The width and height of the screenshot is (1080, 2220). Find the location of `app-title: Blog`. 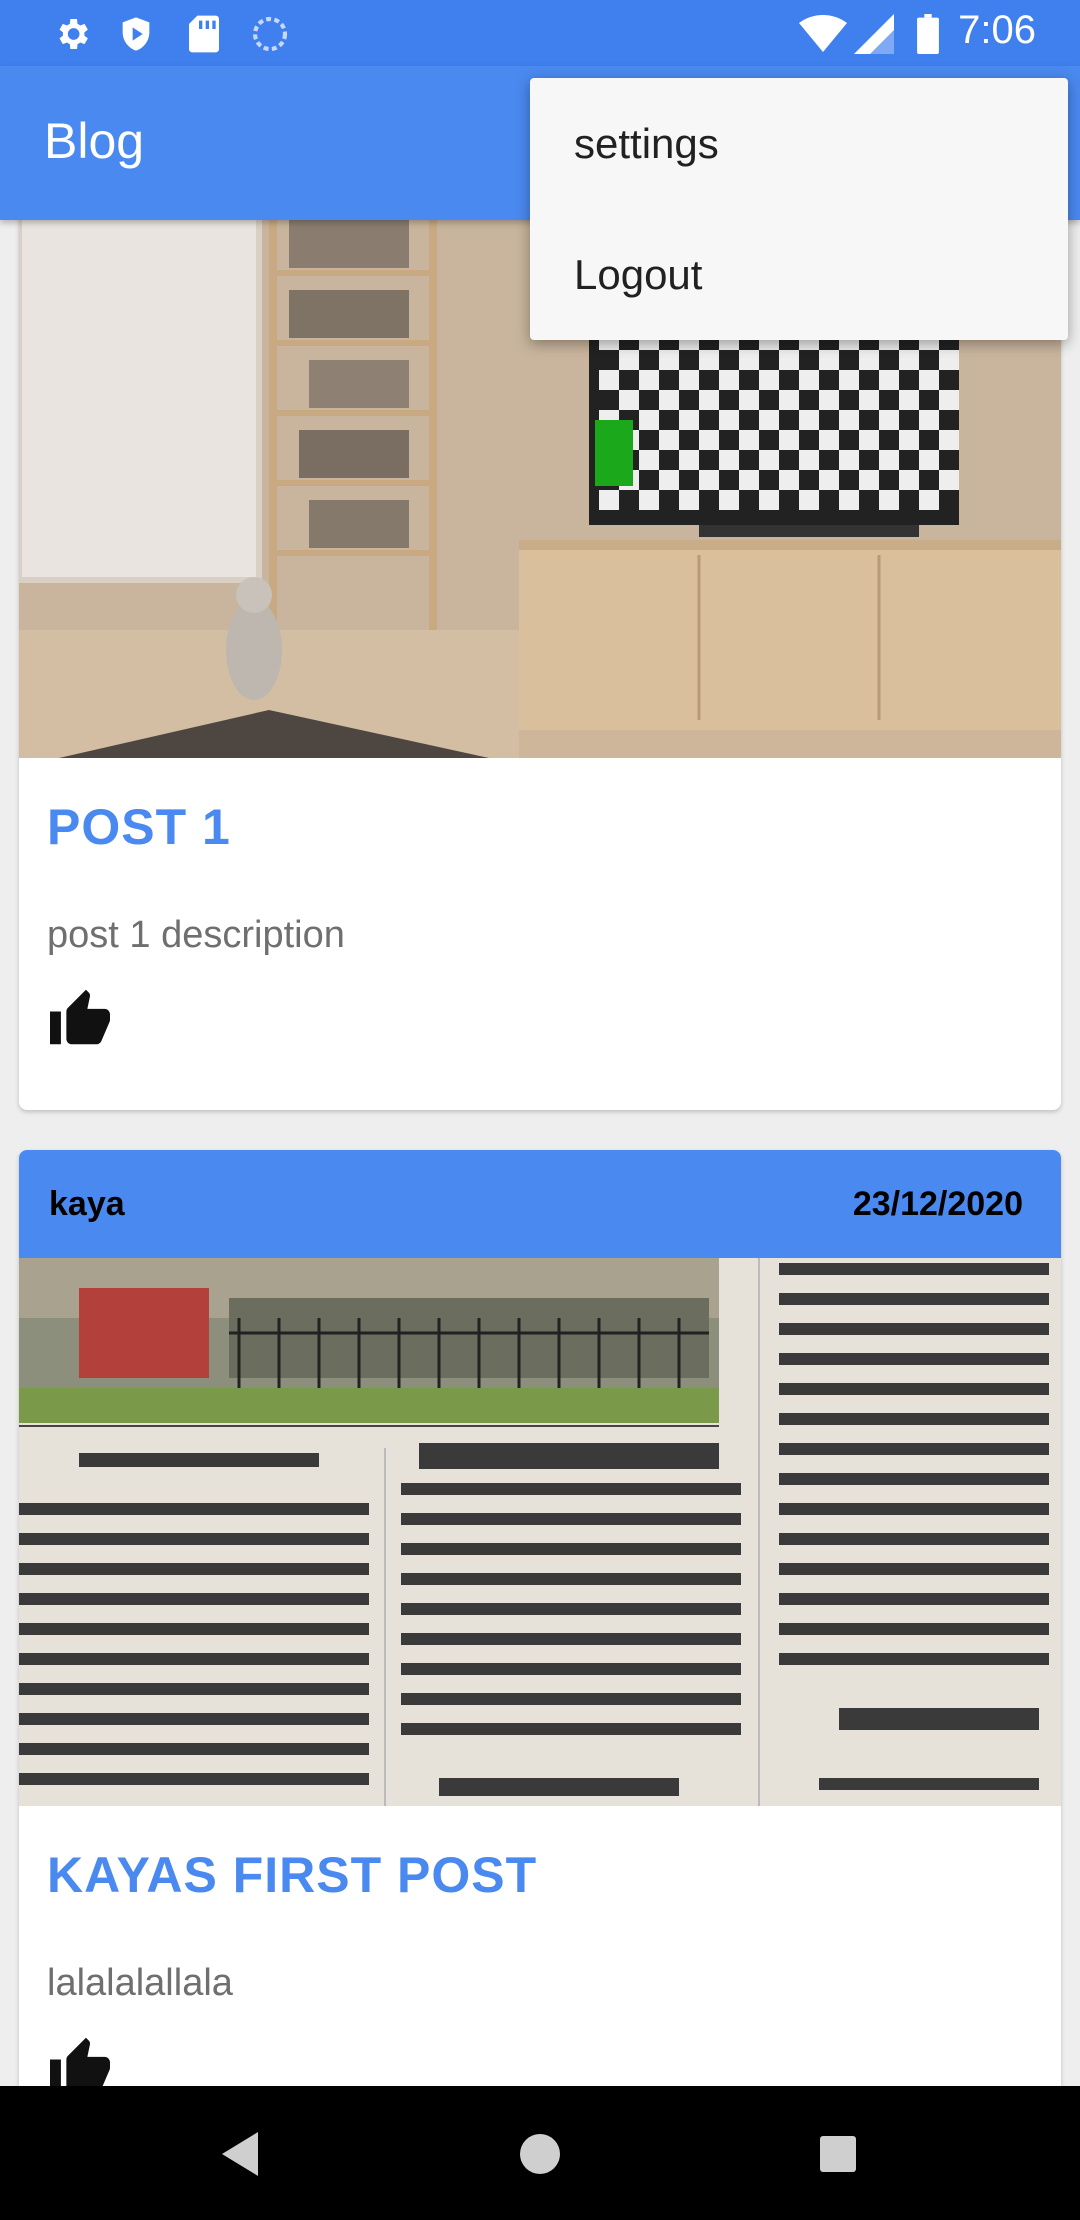

app-title: Blog is located at coordinates (94, 141).